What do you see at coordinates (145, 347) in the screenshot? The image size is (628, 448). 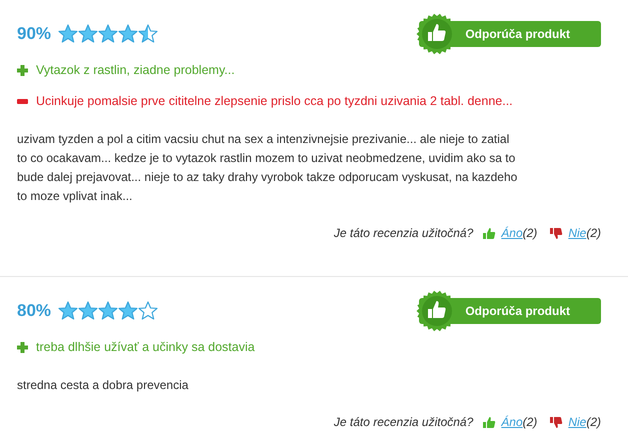 I see `pro-point: treba dlhšie užívať a učinky sa dostavia` at bounding box center [145, 347].